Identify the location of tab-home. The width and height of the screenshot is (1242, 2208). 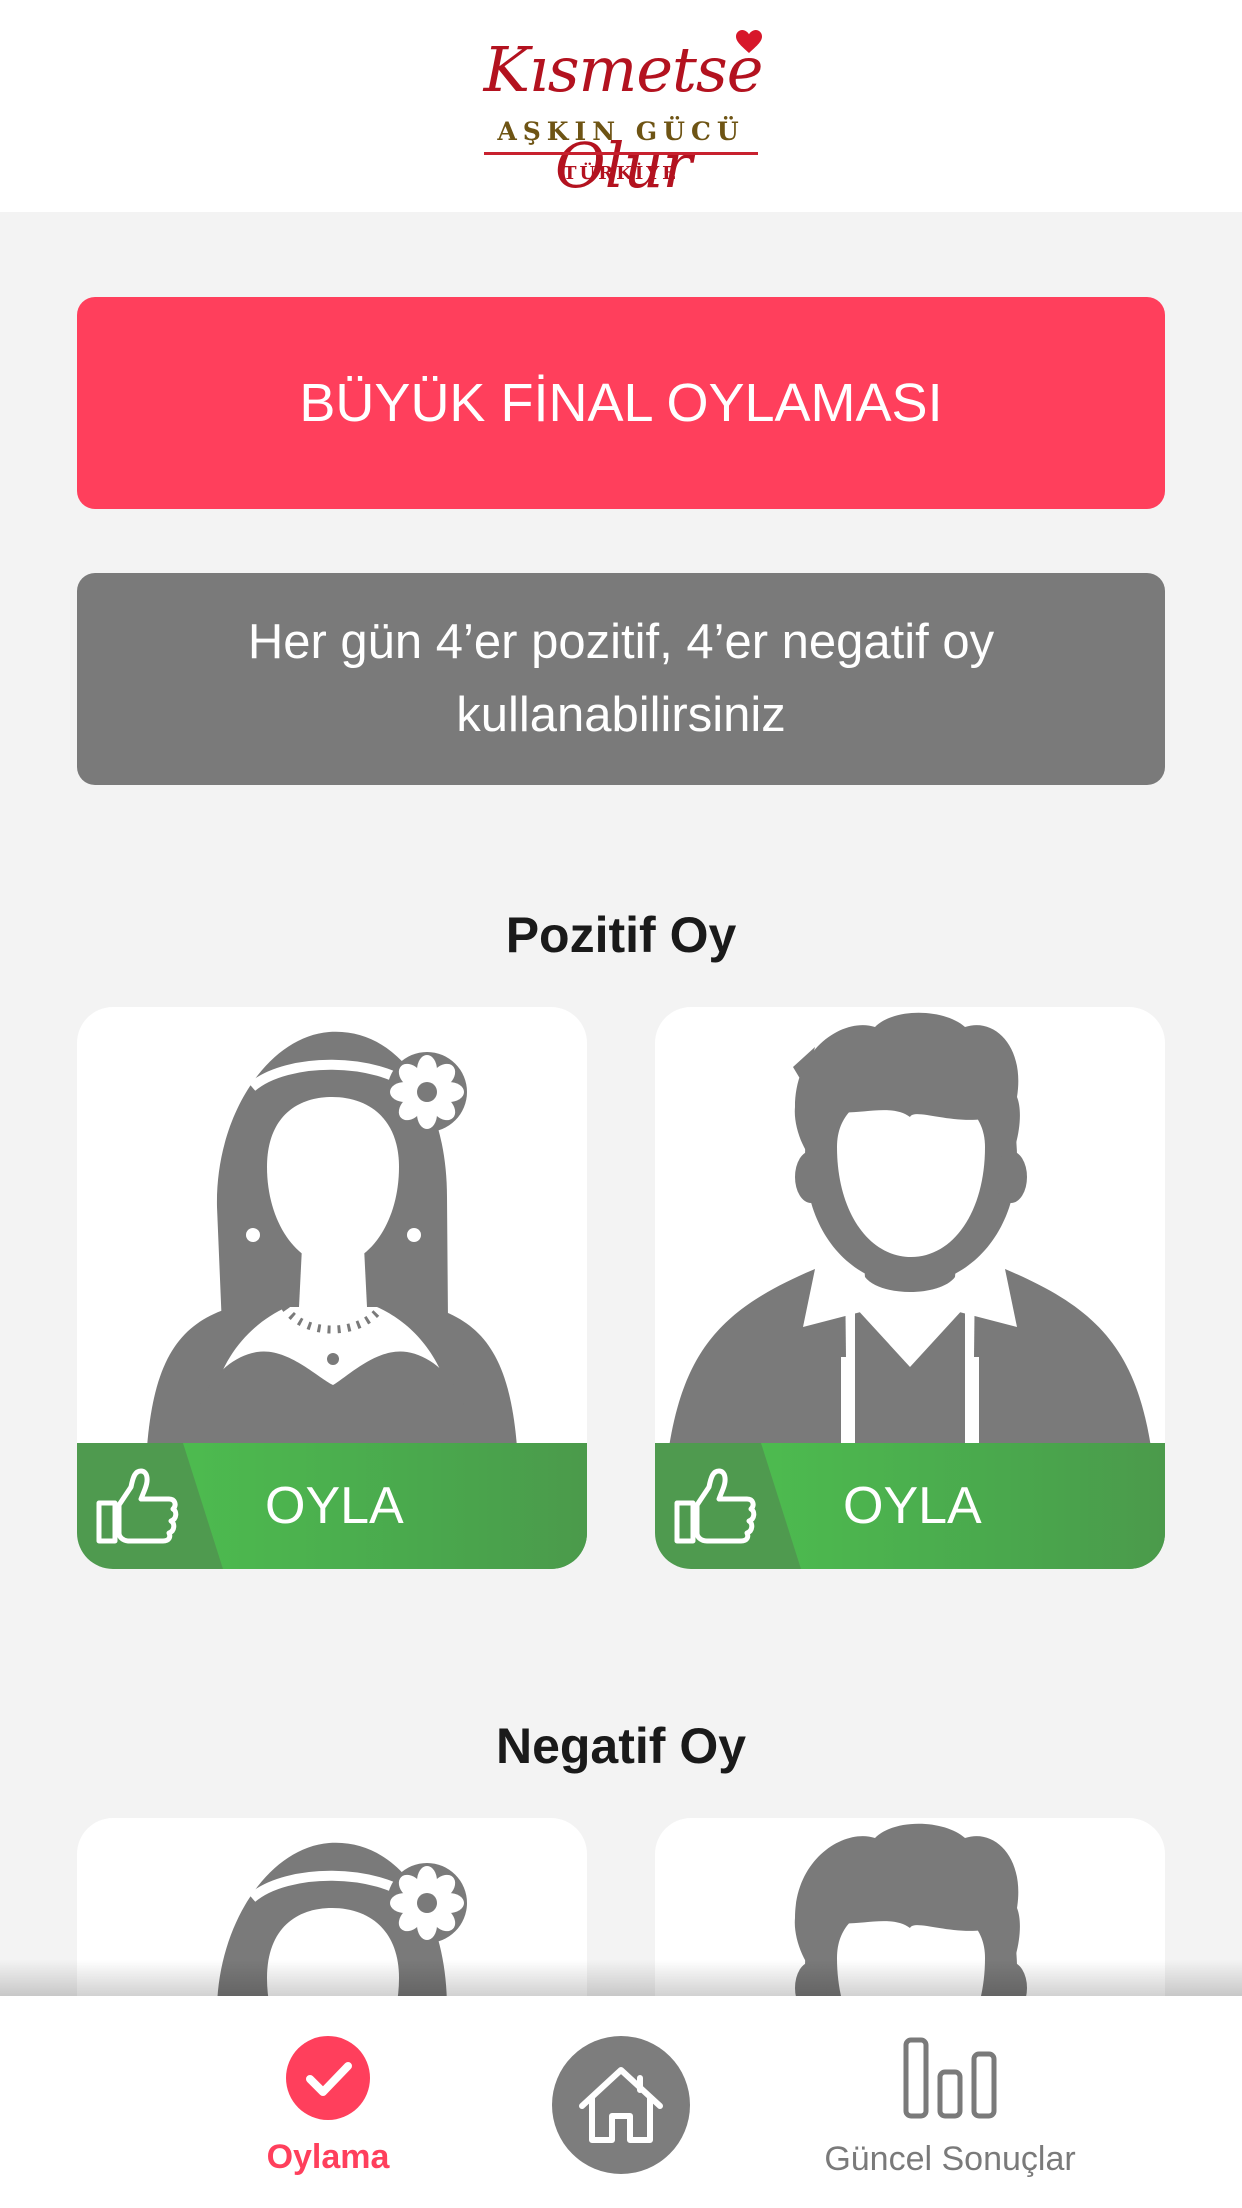
(621, 2102).